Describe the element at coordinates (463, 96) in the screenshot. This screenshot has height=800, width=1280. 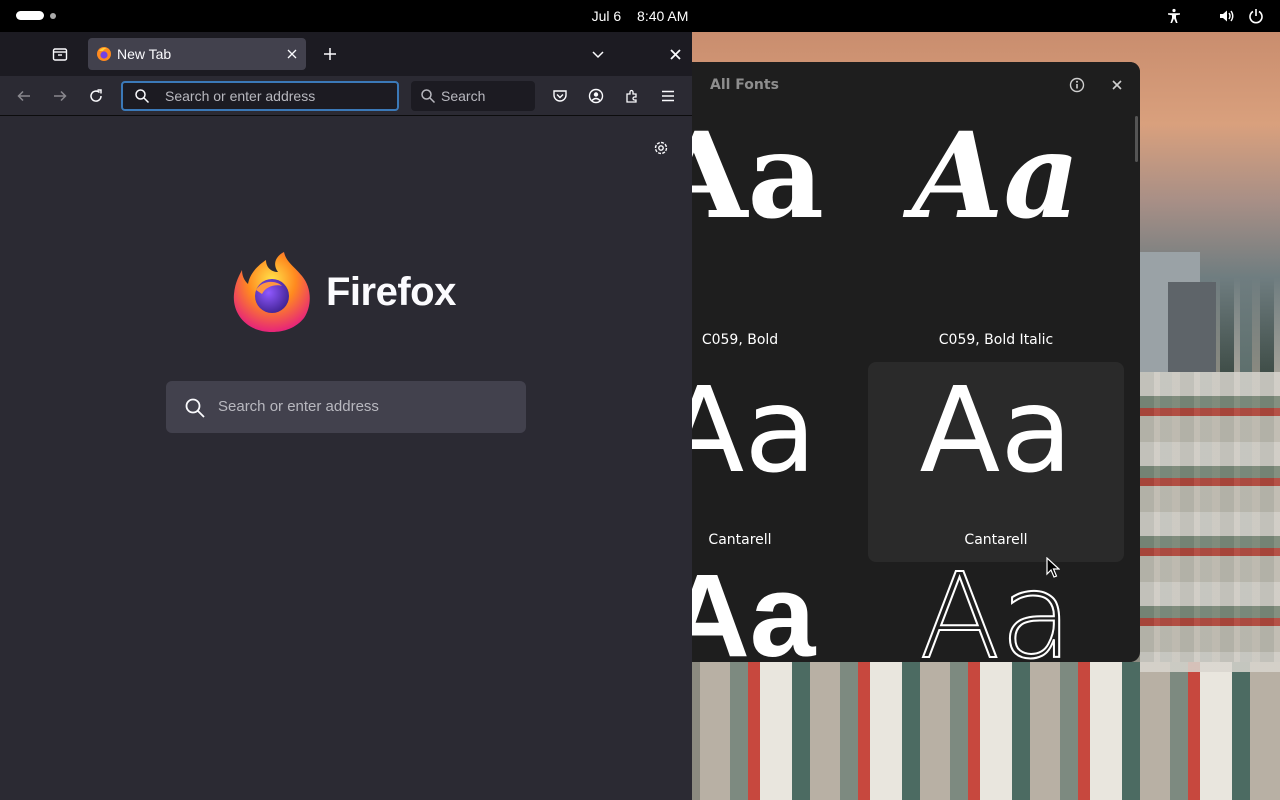
I see `search-bar-placeholder: Search` at that location.